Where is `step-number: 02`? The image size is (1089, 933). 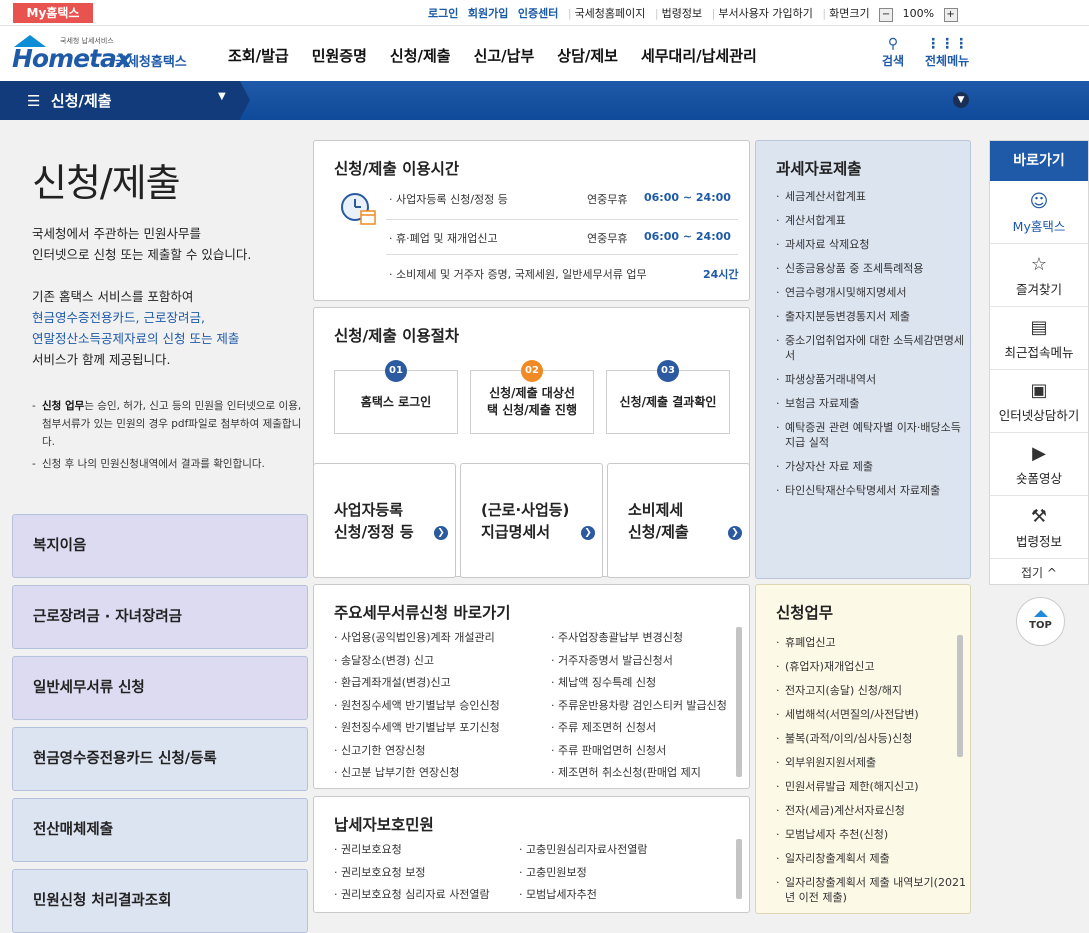 step-number: 02 is located at coordinates (532, 371).